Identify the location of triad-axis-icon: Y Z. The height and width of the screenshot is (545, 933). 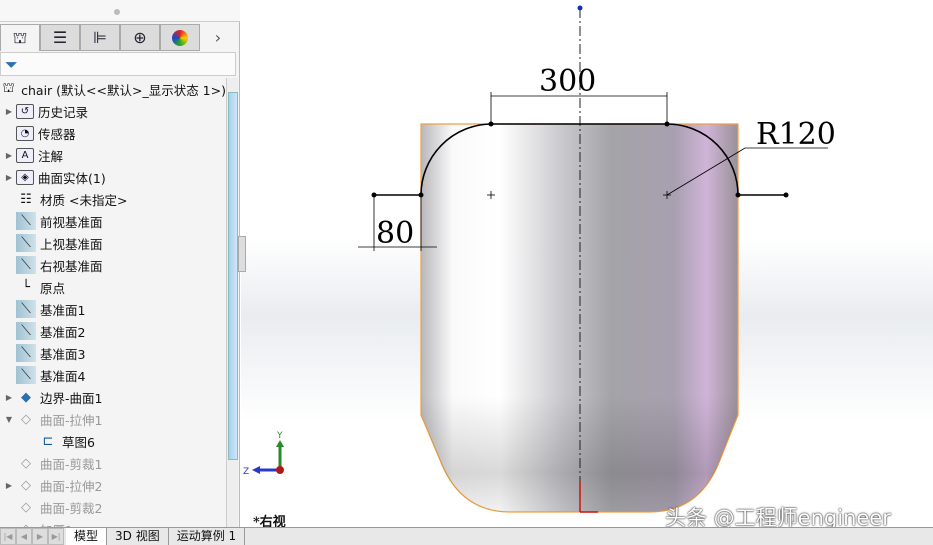
(263, 454).